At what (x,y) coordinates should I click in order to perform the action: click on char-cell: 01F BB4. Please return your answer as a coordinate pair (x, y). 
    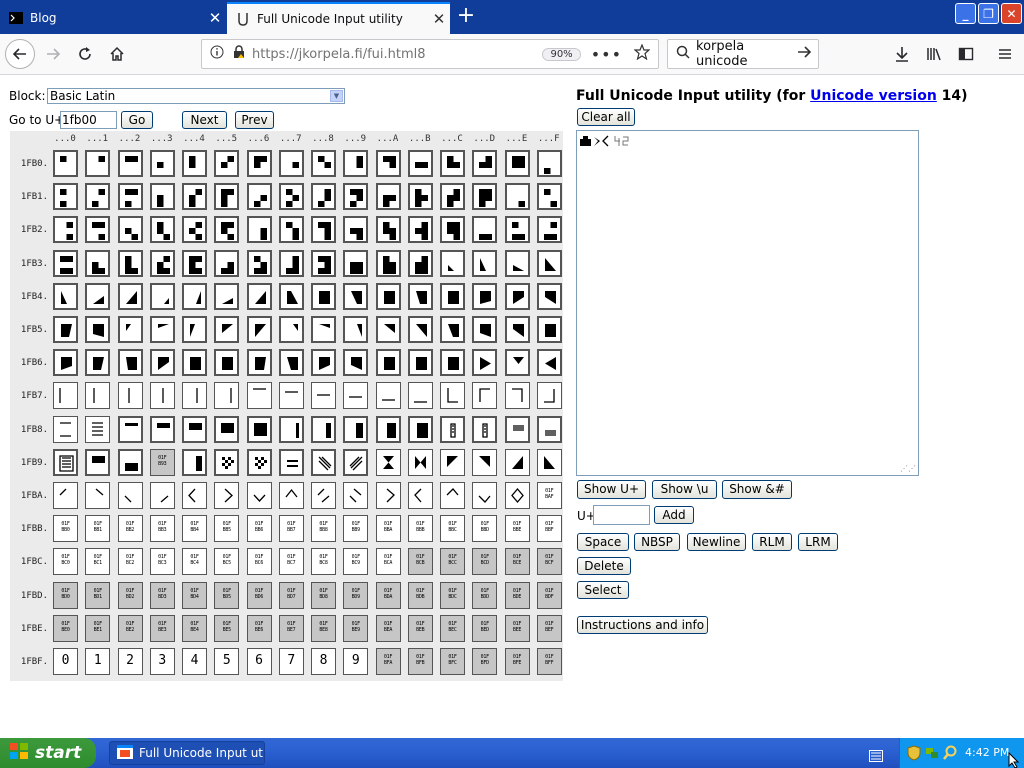
    Looking at the image, I should click on (194, 529).